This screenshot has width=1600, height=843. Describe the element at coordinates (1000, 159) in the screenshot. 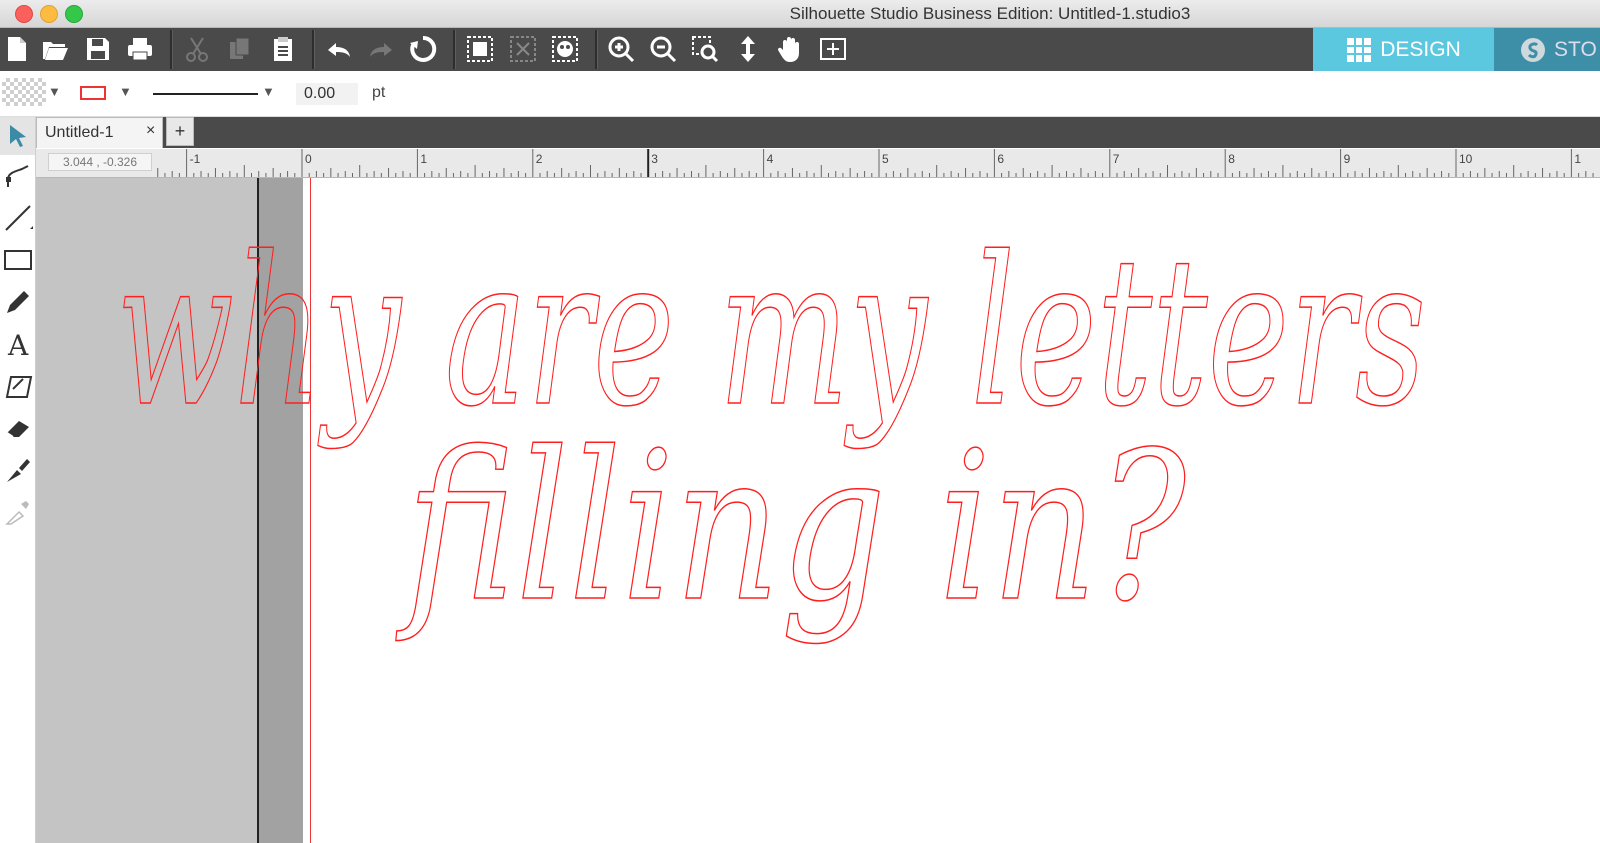

I see `ruler-label: 6` at that location.